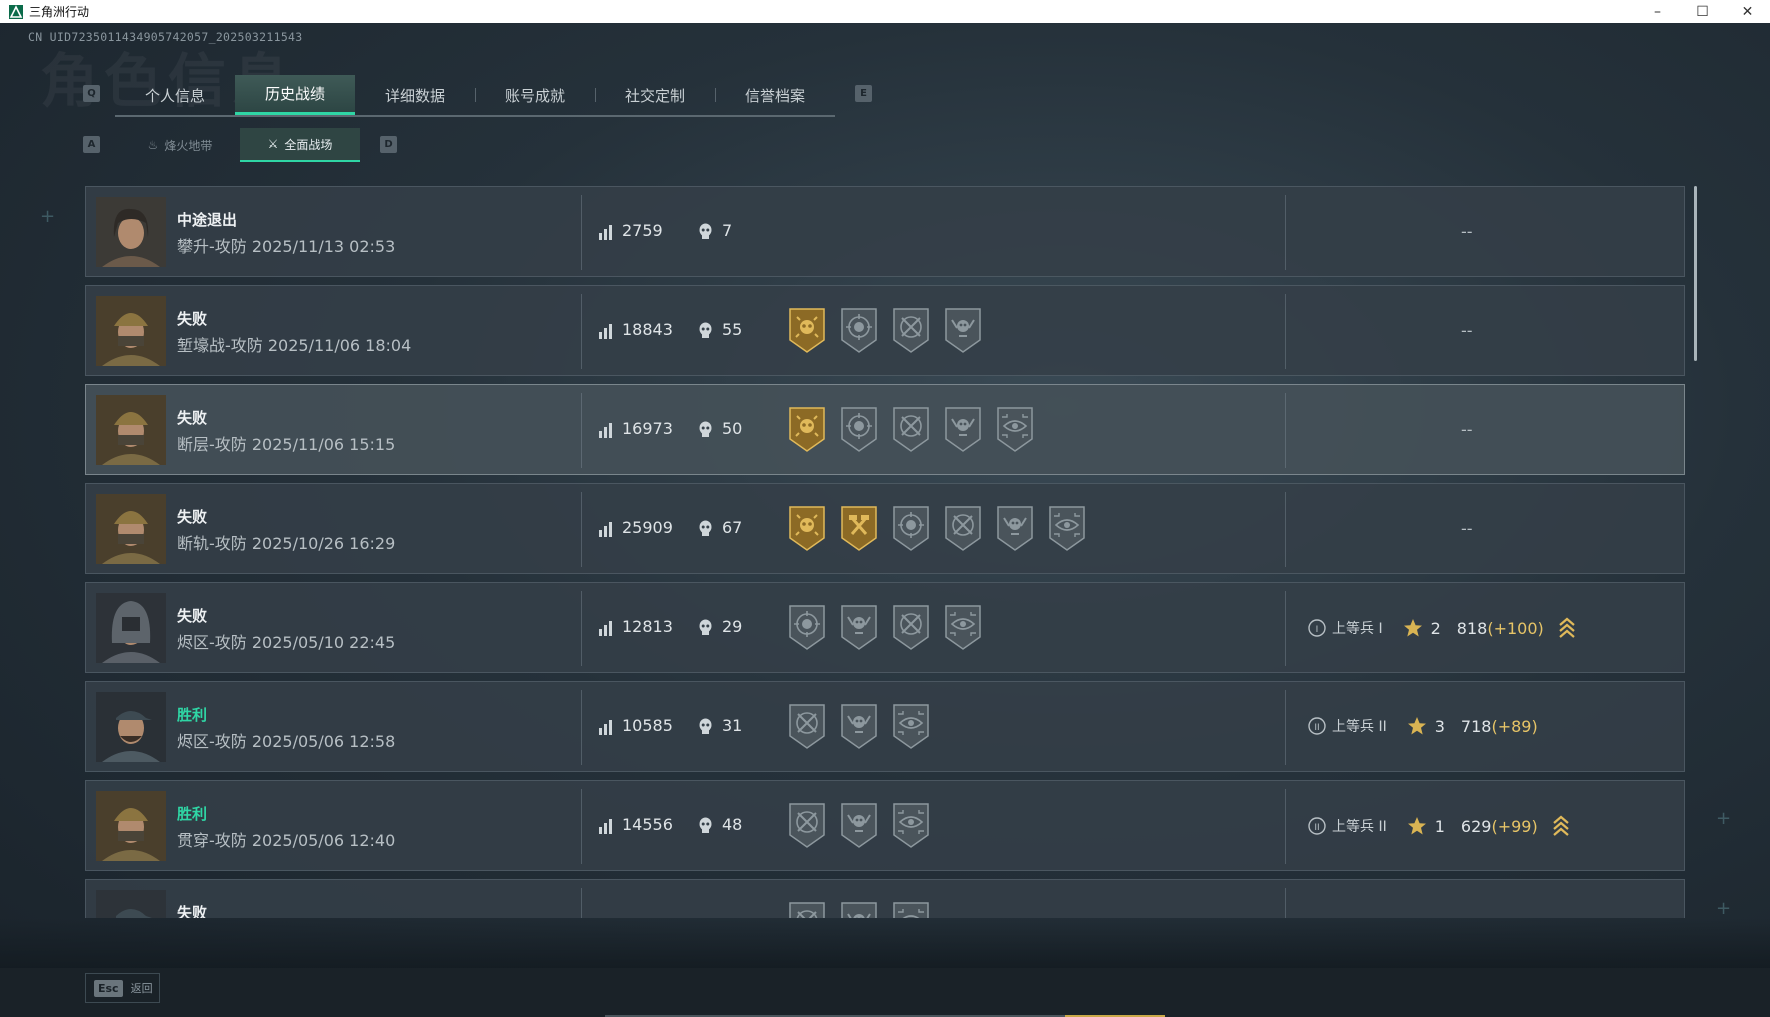 The height and width of the screenshot is (1017, 1770). Describe the element at coordinates (1695, 273) in the screenshot. I see `list-scrollbar` at that location.